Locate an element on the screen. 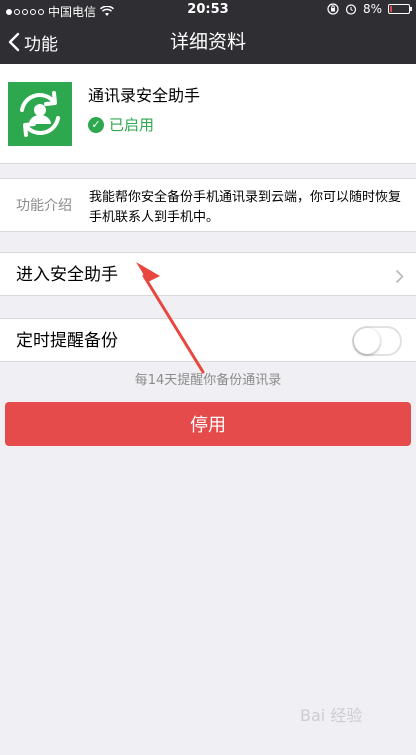 The width and height of the screenshot is (416, 755). battery-percent: 8% is located at coordinates (372, 9).